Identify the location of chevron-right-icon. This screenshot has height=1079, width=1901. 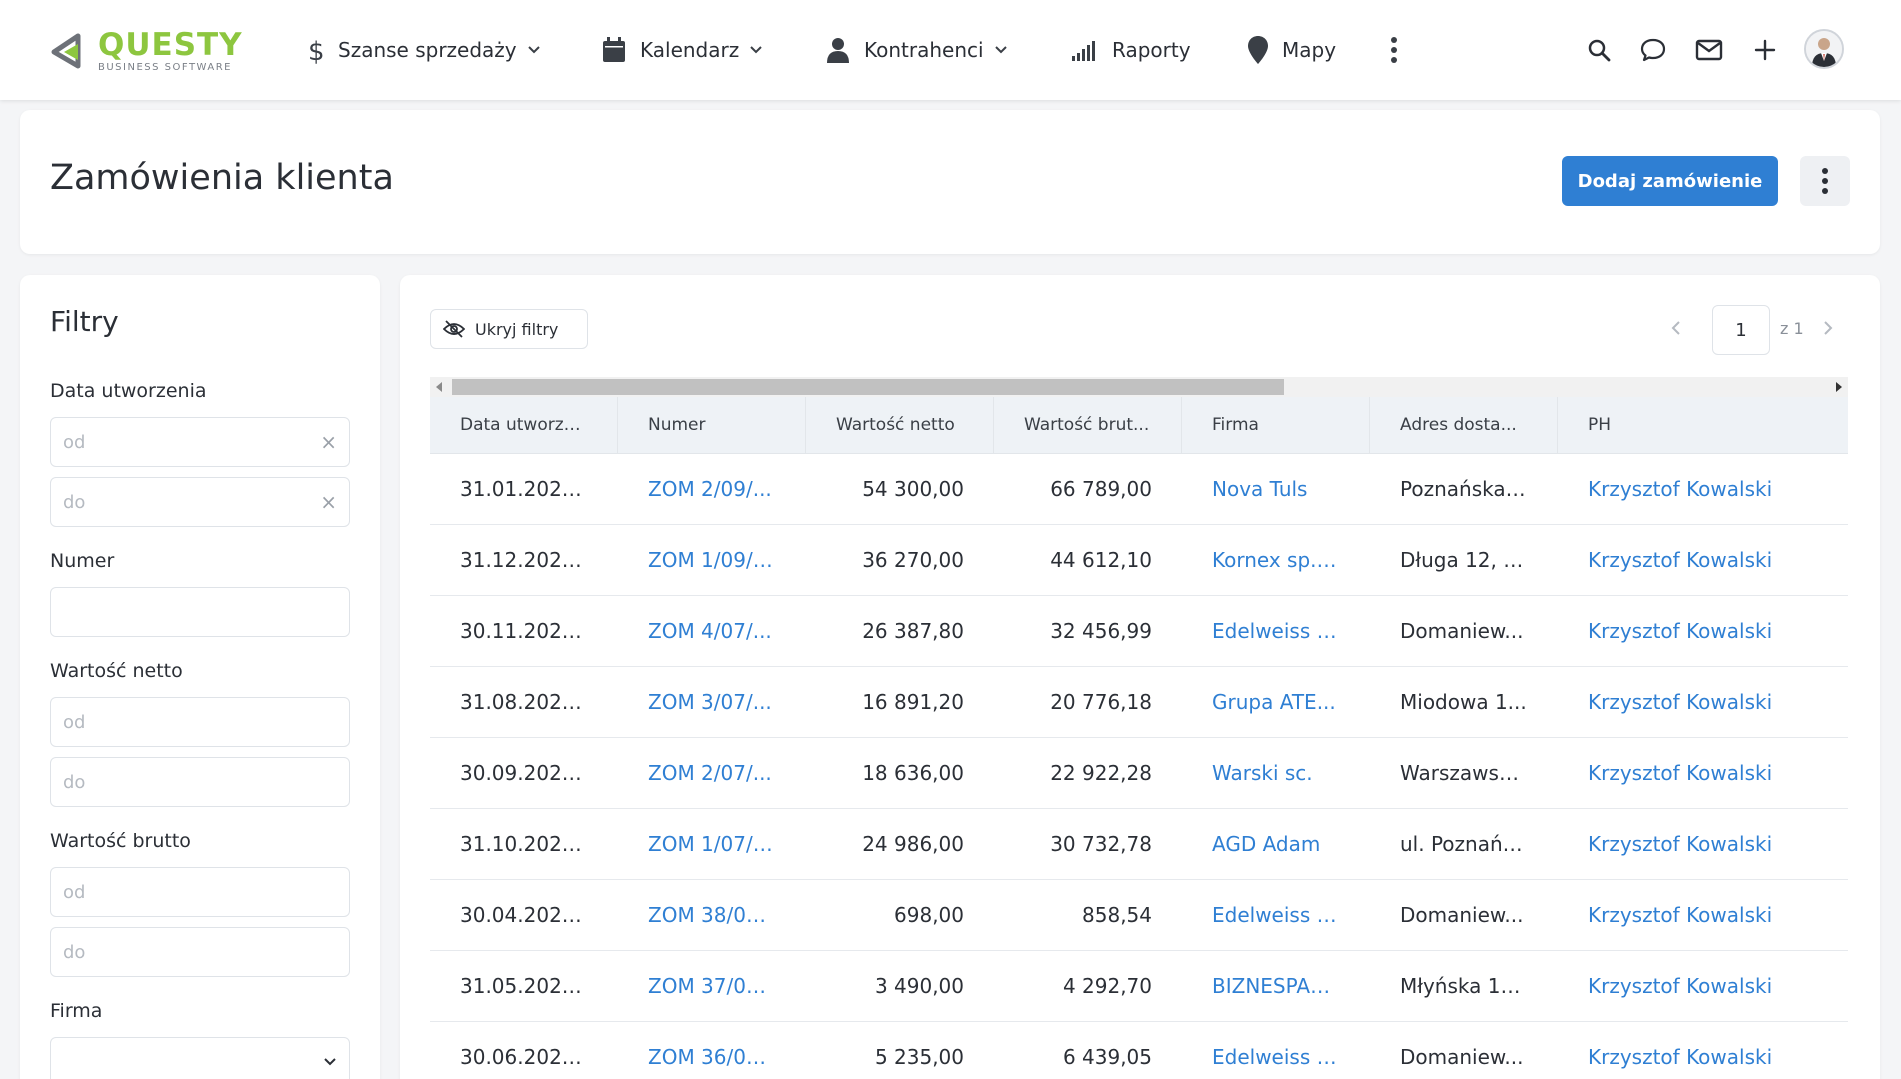
(1828, 328).